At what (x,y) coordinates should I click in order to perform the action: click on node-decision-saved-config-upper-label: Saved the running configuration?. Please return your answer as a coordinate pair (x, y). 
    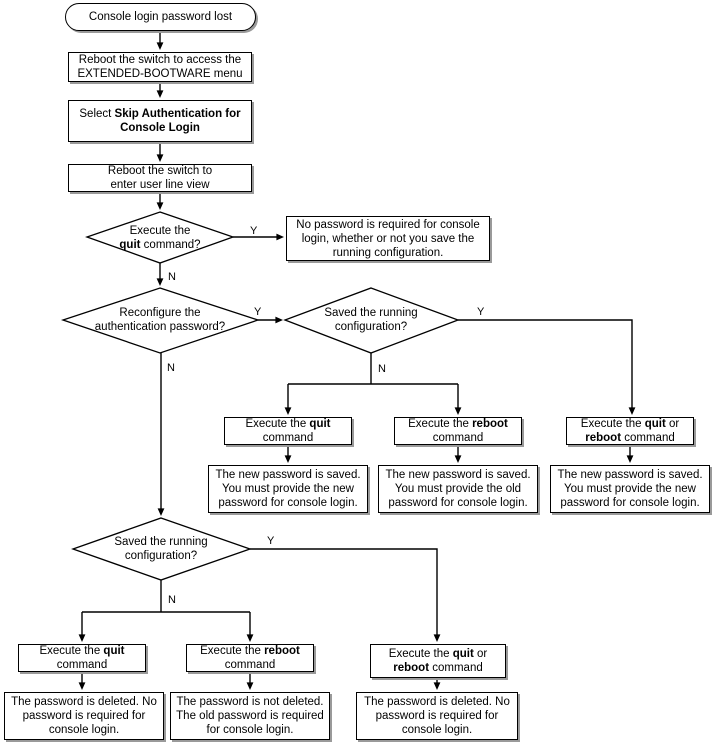
    Looking at the image, I should click on (371, 320).